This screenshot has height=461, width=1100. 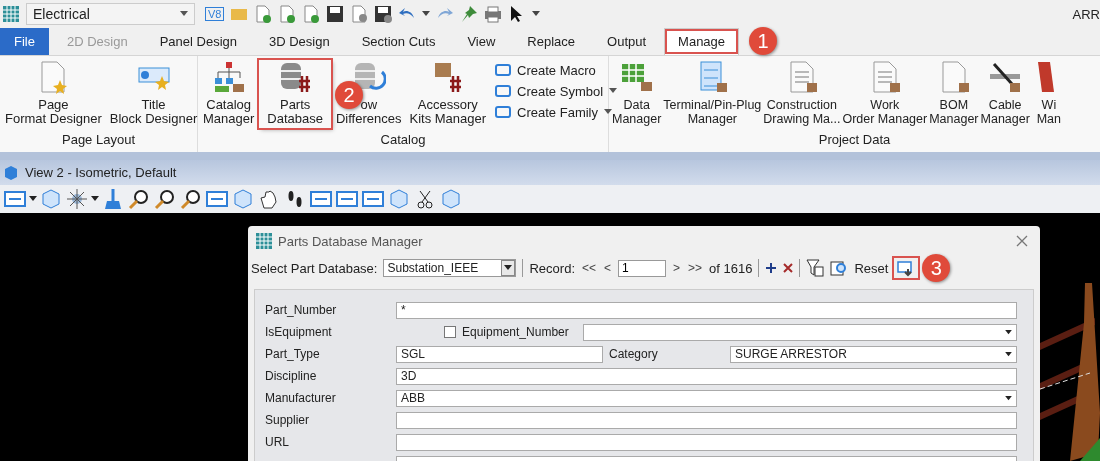 What do you see at coordinates (110, 14) in the screenshot?
I see `workspace-dropdown: Electrical` at bounding box center [110, 14].